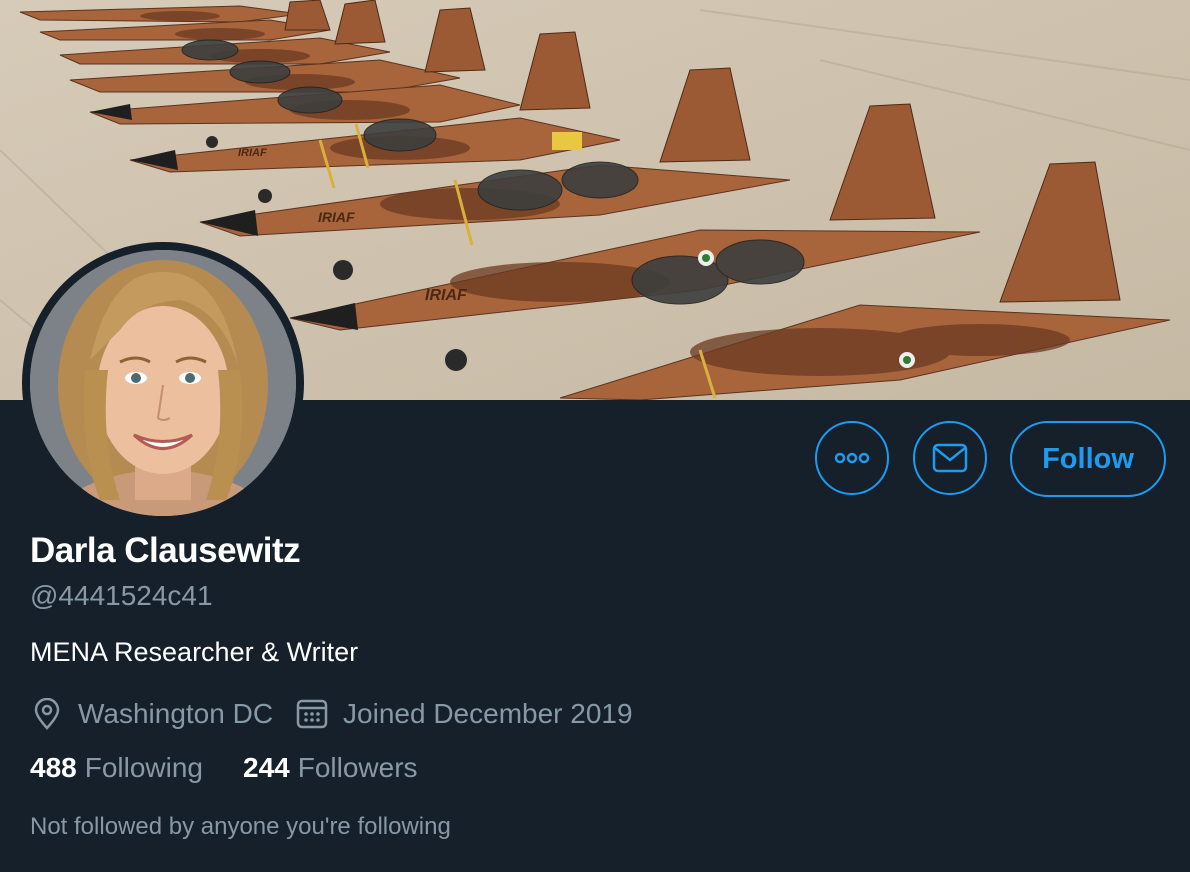 The height and width of the screenshot is (872, 1190). I want to click on following-label: Following, so click(143, 767).